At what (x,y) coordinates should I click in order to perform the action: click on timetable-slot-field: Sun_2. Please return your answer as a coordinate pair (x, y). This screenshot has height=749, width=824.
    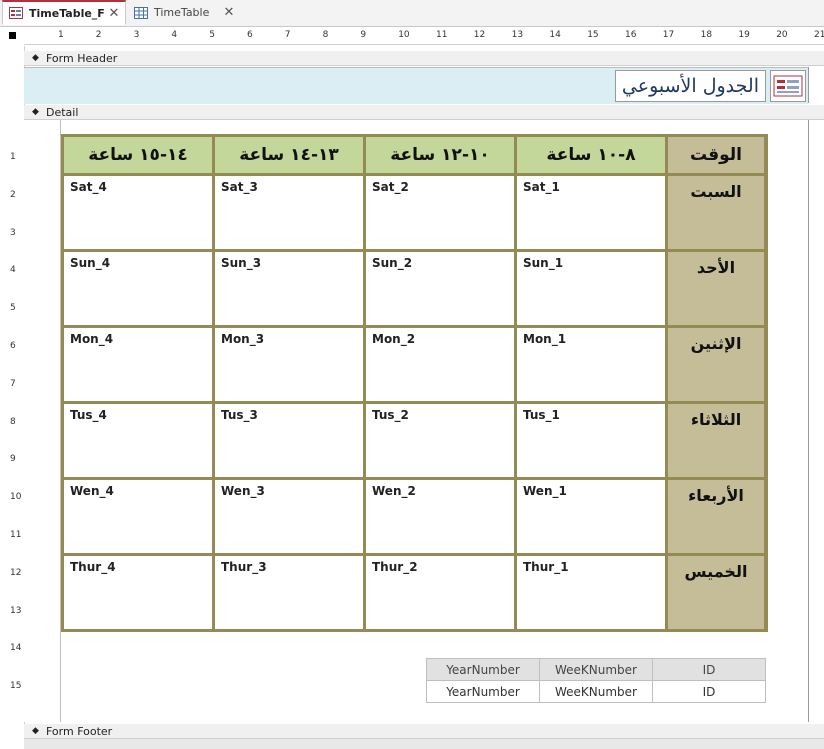
    Looking at the image, I should click on (440, 288).